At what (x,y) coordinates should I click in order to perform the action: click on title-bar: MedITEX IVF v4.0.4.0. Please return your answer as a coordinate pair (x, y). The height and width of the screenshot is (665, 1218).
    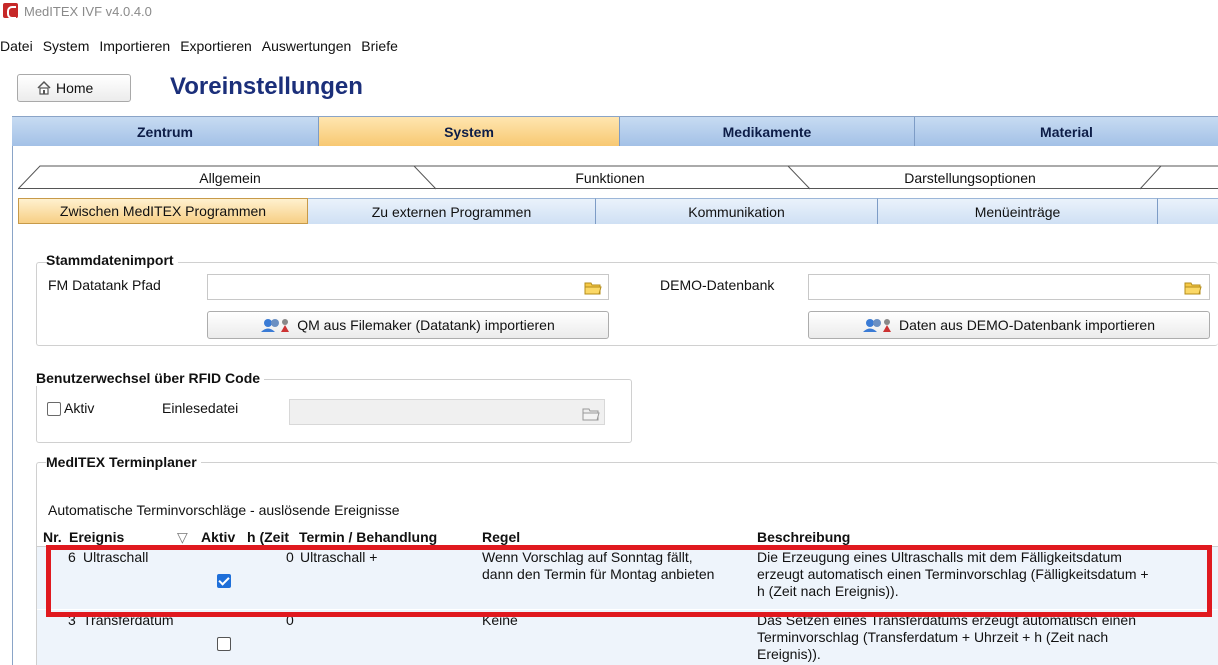
    Looking at the image, I should click on (609, 11).